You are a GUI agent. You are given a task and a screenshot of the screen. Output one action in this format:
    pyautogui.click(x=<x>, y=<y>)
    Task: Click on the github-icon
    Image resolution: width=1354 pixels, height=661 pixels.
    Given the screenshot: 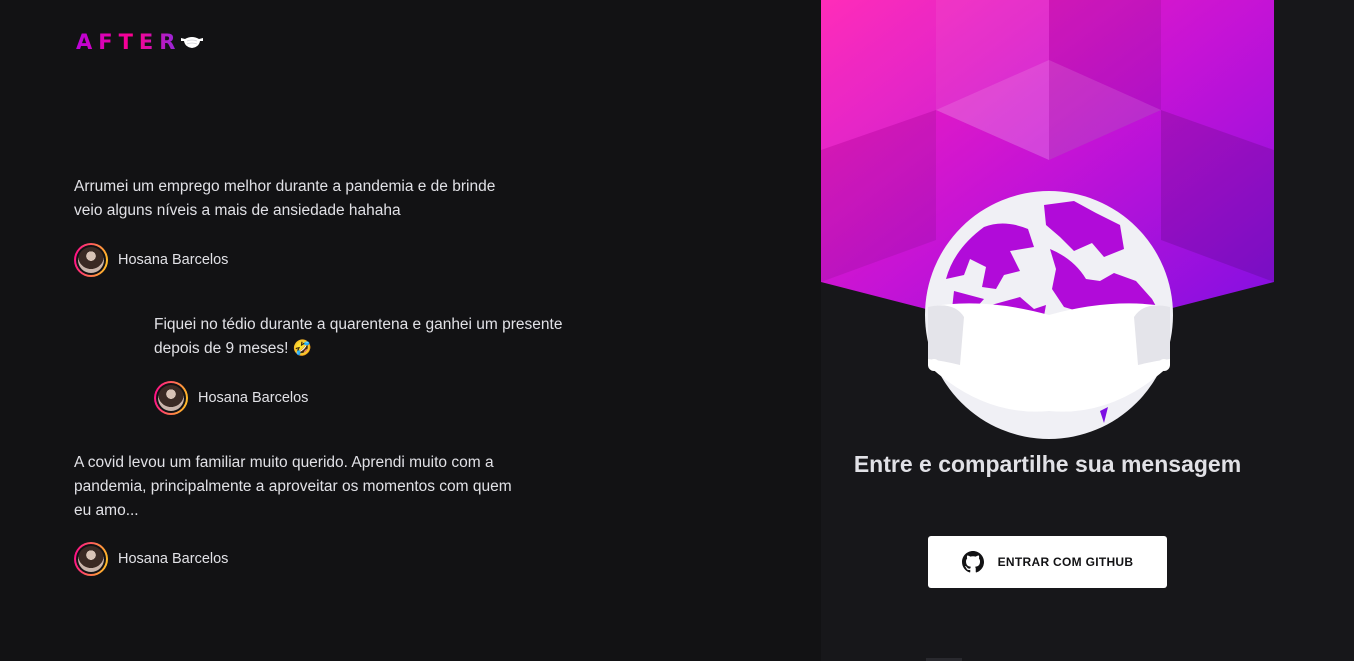 What is the action you would take?
    pyautogui.click(x=972, y=562)
    